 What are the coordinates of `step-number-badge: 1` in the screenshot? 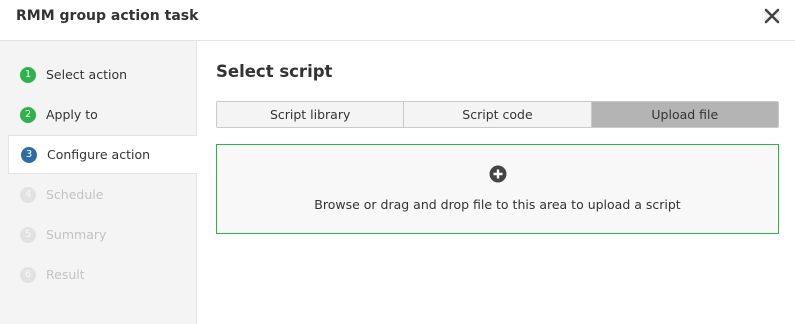 It's located at (28, 74).